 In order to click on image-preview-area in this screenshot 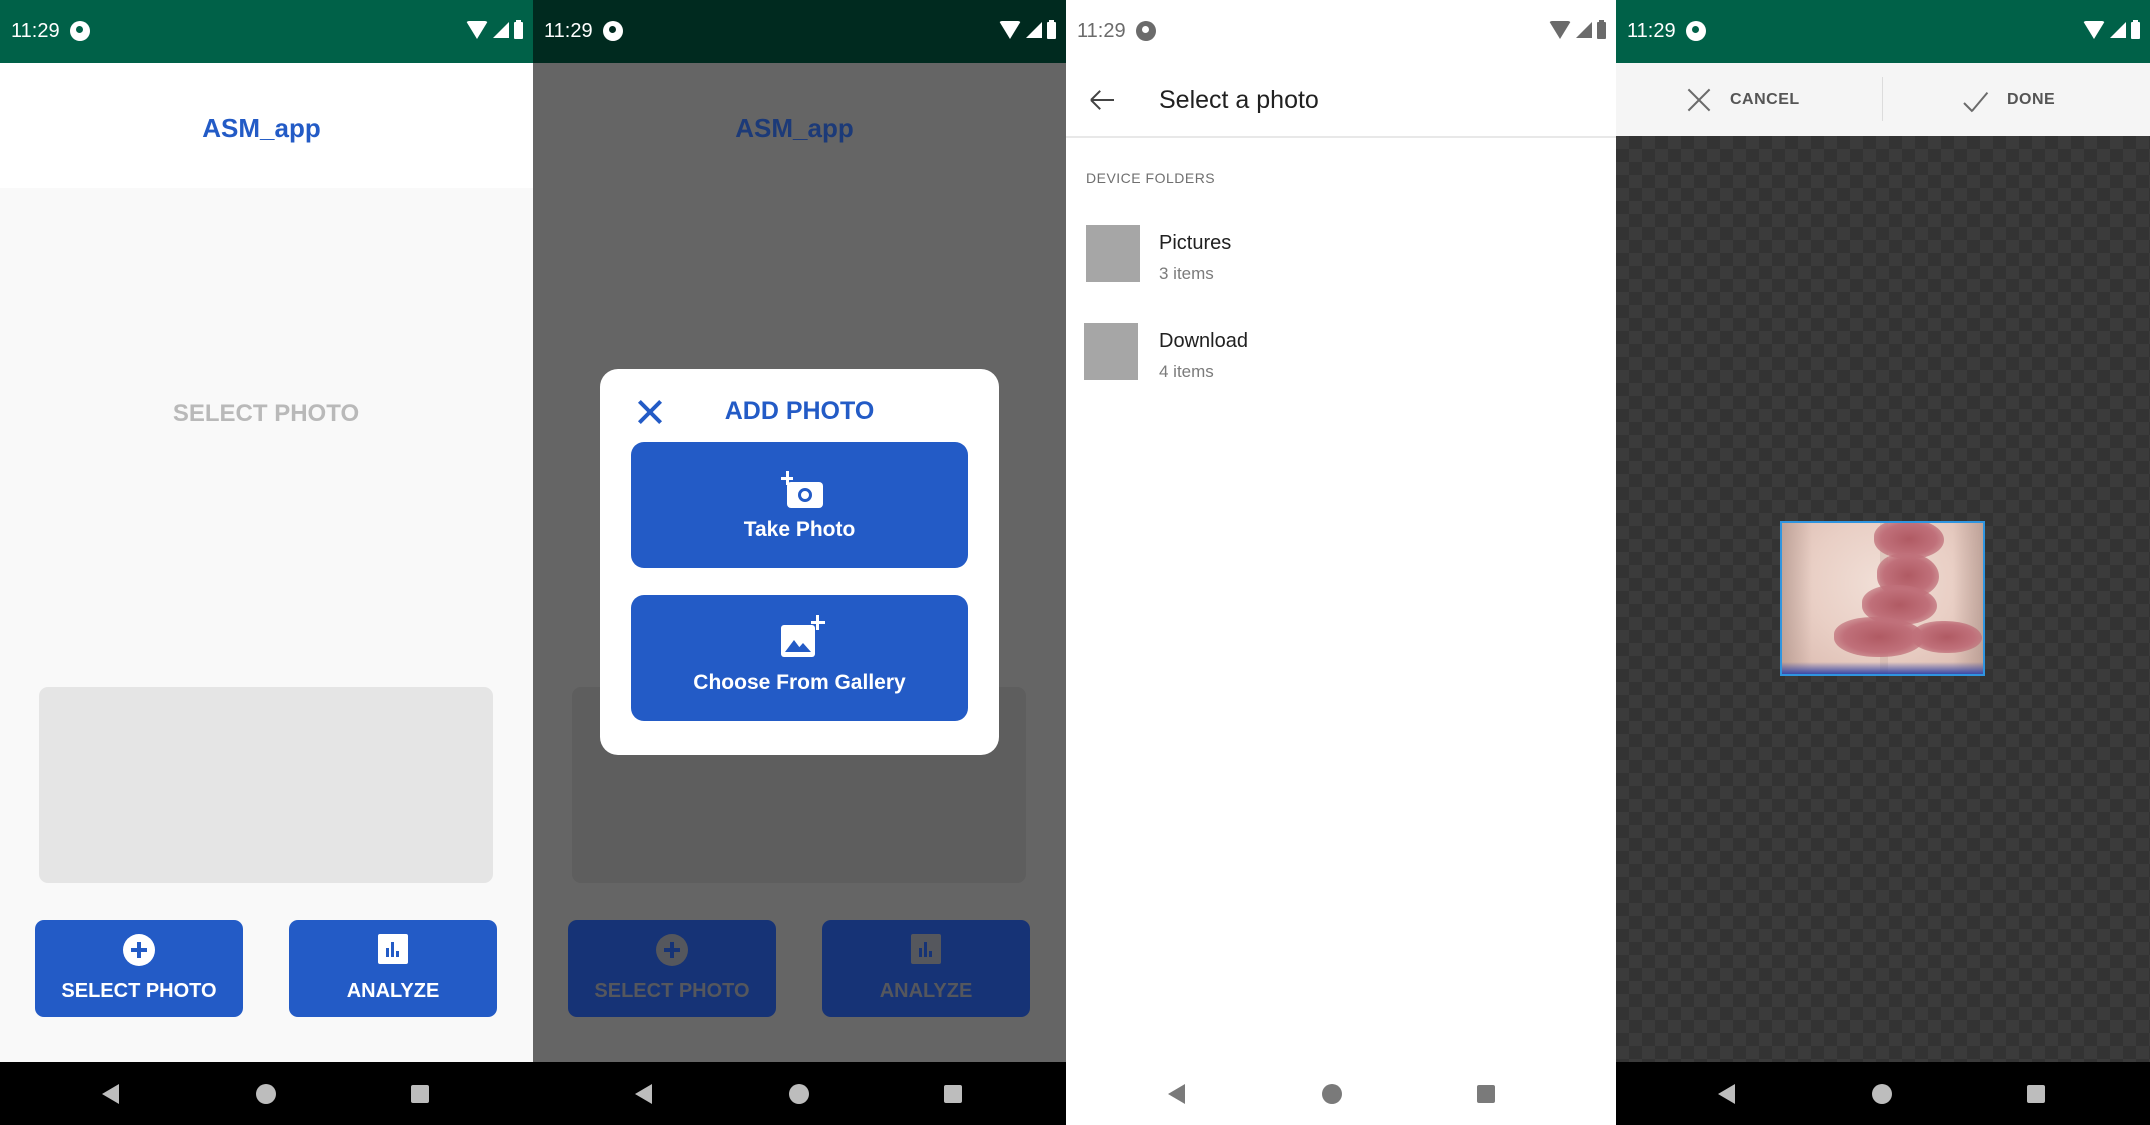, I will do `click(266, 785)`.